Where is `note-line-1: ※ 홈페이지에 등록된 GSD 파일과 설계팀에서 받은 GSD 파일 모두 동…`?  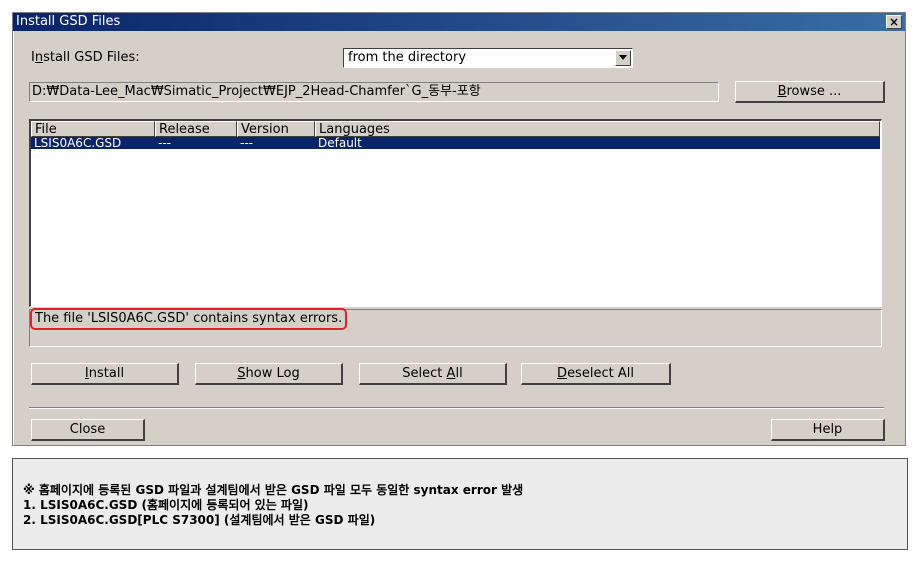 note-line-1: ※ 홈페이지에 등록된 GSD 파일과 설계팀에서 받은 GSD 파일 모두 동… is located at coordinates (273, 490).